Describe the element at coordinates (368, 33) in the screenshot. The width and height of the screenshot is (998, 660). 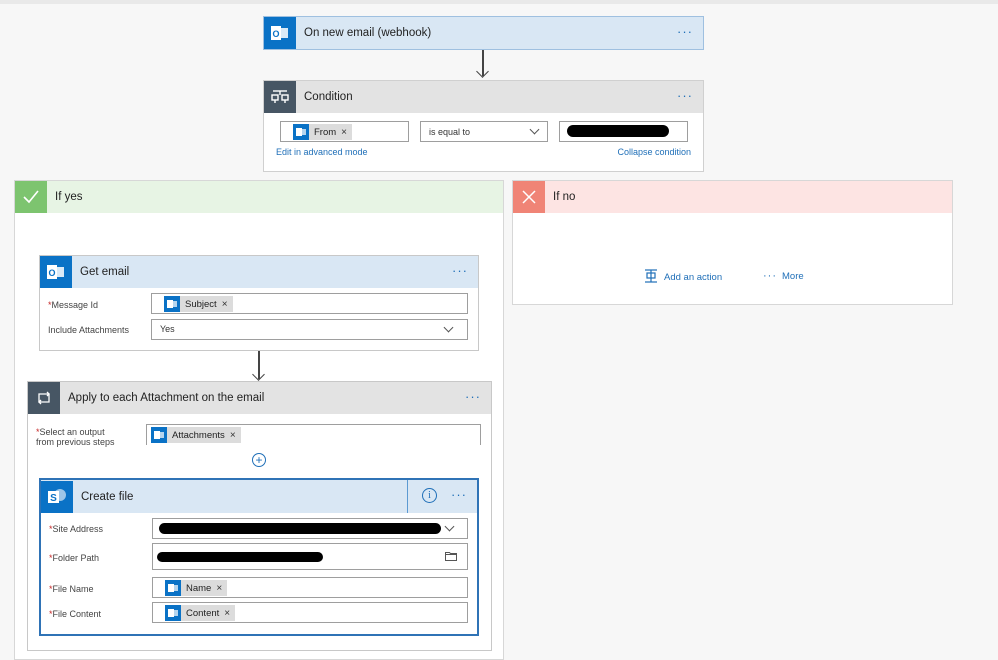
I see `trigger-title: On new email (webhook)` at that location.